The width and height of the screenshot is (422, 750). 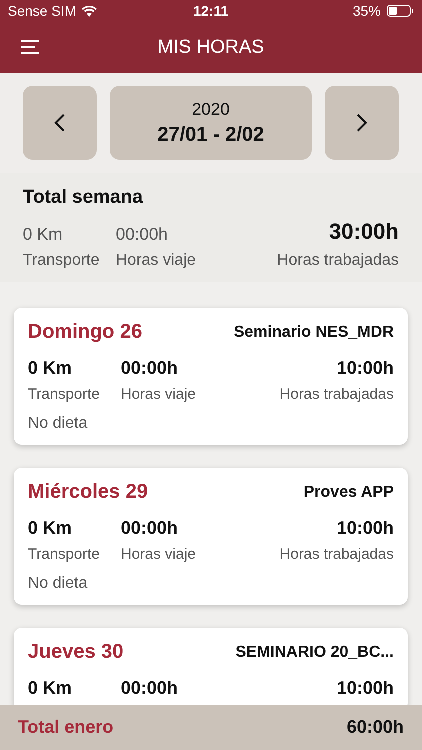 What do you see at coordinates (363, 232) in the screenshot?
I see `worked-value: 30:00h` at bounding box center [363, 232].